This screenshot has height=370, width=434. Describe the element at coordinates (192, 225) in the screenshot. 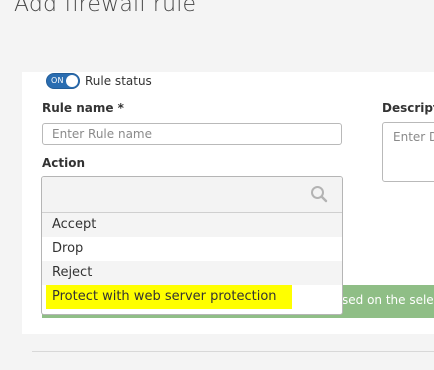

I see `action-option-accept: Accept` at that location.